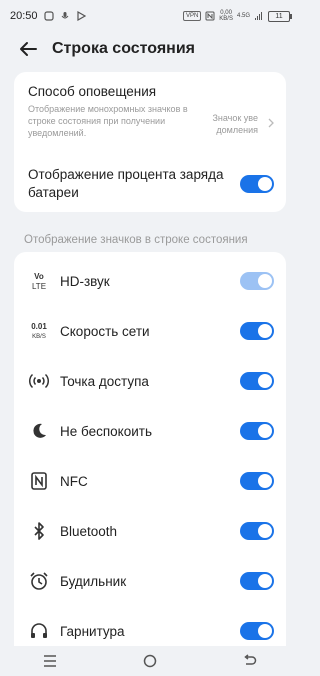 This screenshot has height=676, width=320. Describe the element at coordinates (24, 16) in the screenshot. I see `status-time: 20:50` at that location.